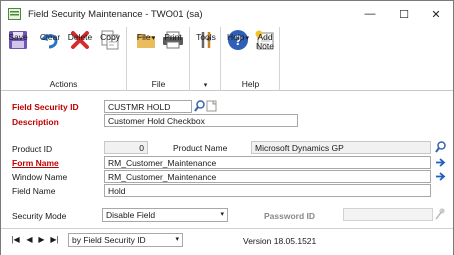 This screenshot has width=454, height=255. Describe the element at coordinates (440, 147) in the screenshot. I see `product-lookup-icon` at that location.